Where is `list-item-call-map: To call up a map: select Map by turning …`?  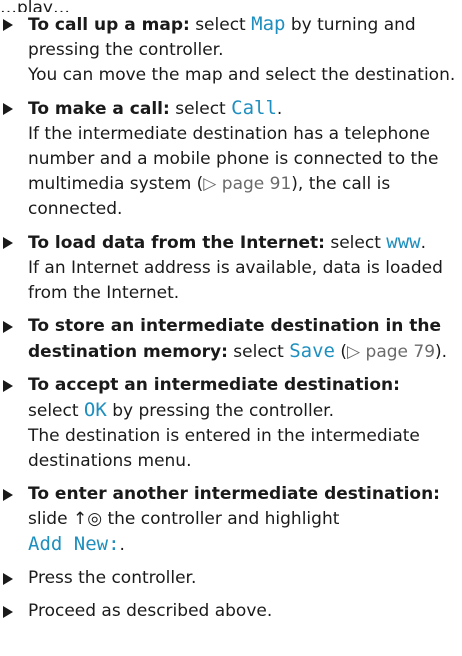 list-item-call-map: To call up a map: select Map by turning … is located at coordinates (231, 50).